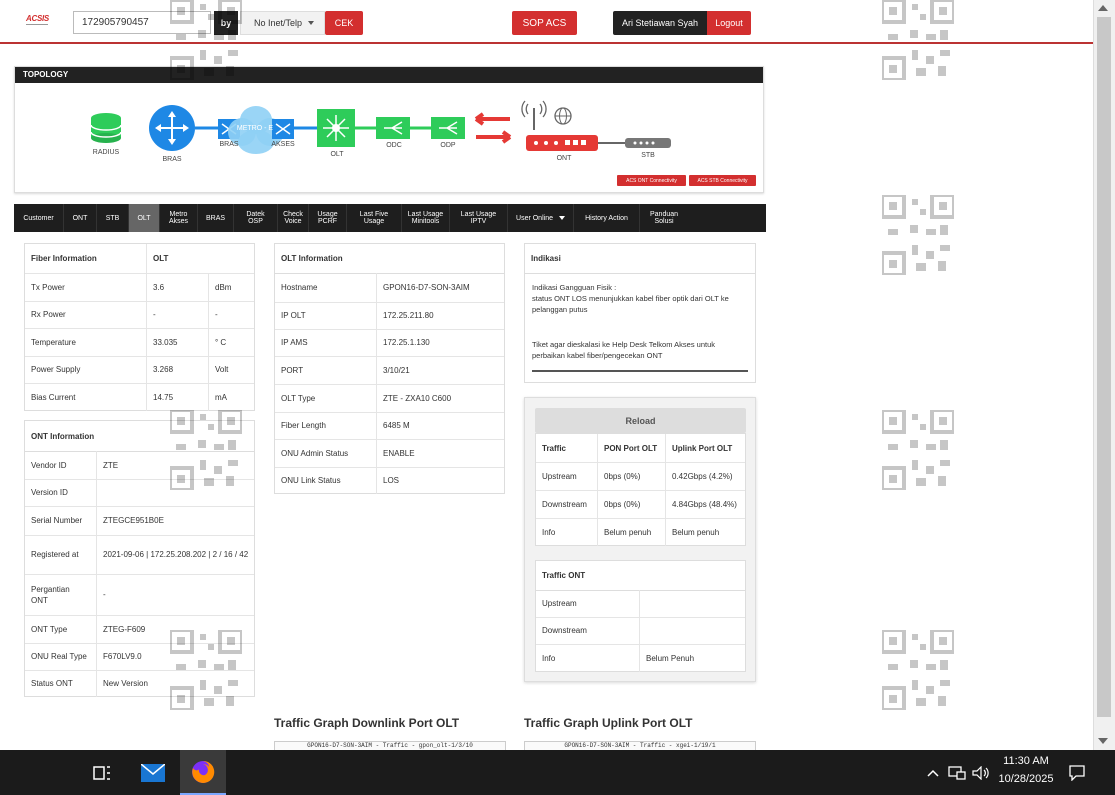 The width and height of the screenshot is (1115, 795). I want to click on indikasi-title: Indikasi, so click(640, 259).